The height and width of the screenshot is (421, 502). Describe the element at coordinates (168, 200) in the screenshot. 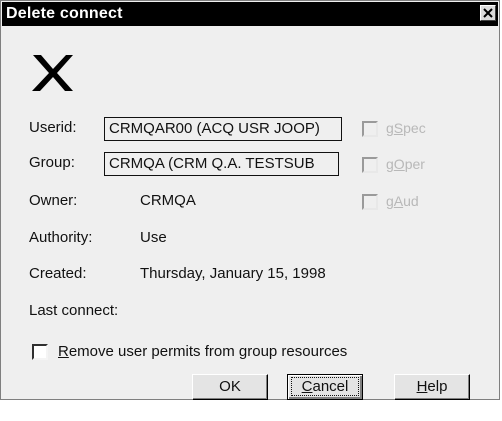

I see `owner-value: CRMQA` at that location.